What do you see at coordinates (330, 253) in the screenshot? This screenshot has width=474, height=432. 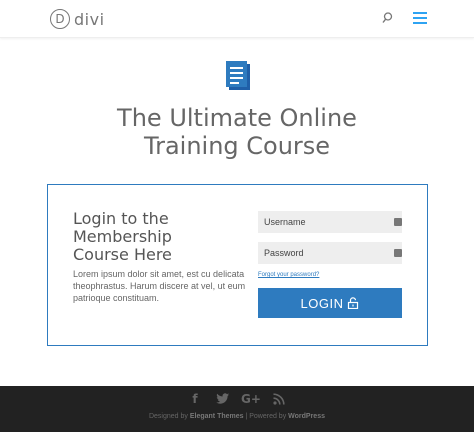 I see `password-field` at bounding box center [330, 253].